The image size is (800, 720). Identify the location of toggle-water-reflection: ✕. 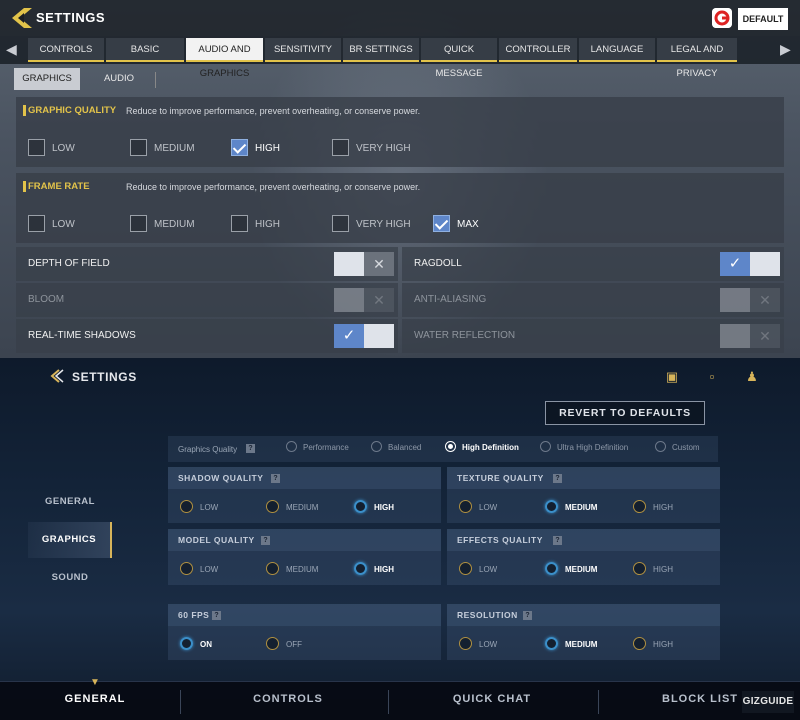
(750, 336).